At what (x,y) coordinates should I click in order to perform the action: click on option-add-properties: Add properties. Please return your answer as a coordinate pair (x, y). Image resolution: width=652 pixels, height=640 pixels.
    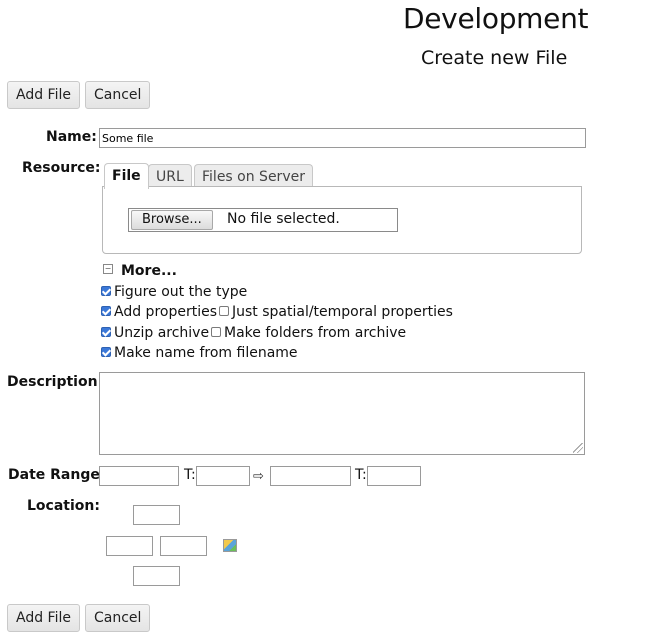
    Looking at the image, I should click on (159, 312).